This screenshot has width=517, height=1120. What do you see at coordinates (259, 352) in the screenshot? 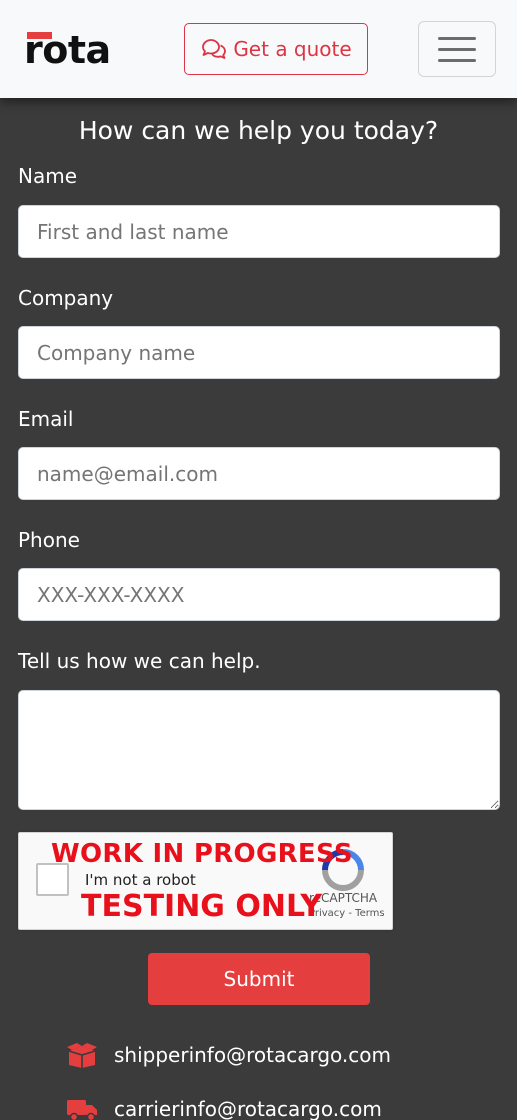
I see `company-field` at bounding box center [259, 352].